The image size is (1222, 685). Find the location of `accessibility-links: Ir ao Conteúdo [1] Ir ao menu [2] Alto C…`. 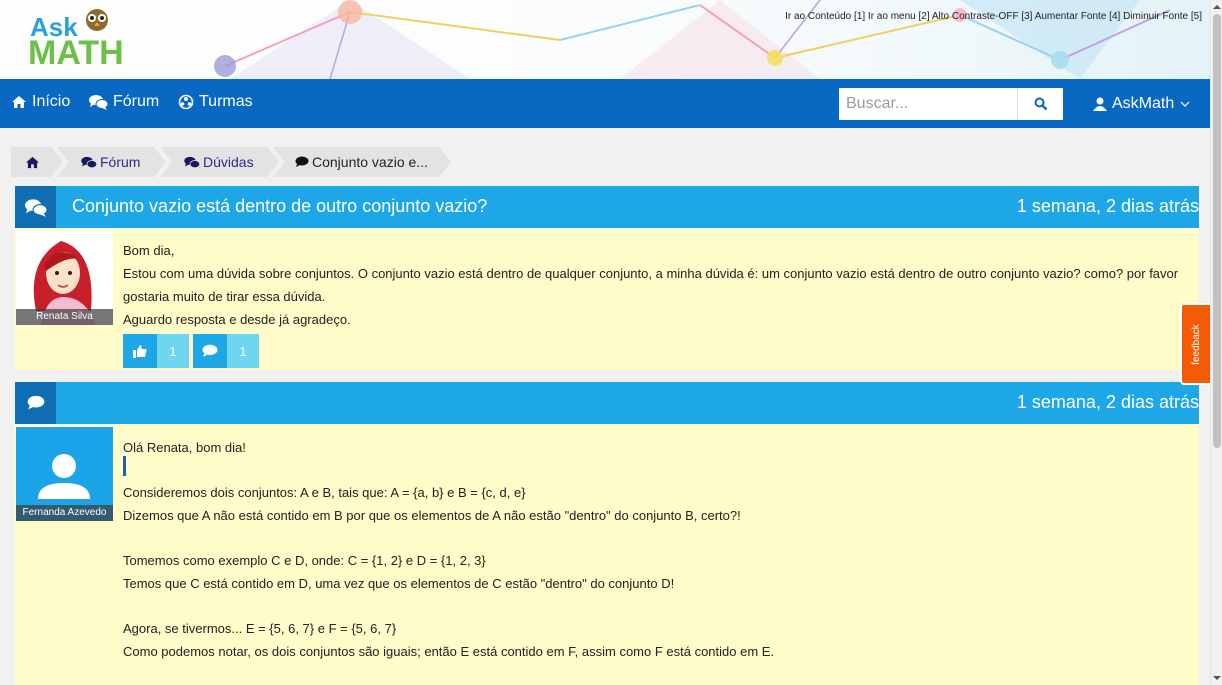

accessibility-links: Ir ao Conteúdo [1] Ir ao menu [2] Alto C… is located at coordinates (993, 16).